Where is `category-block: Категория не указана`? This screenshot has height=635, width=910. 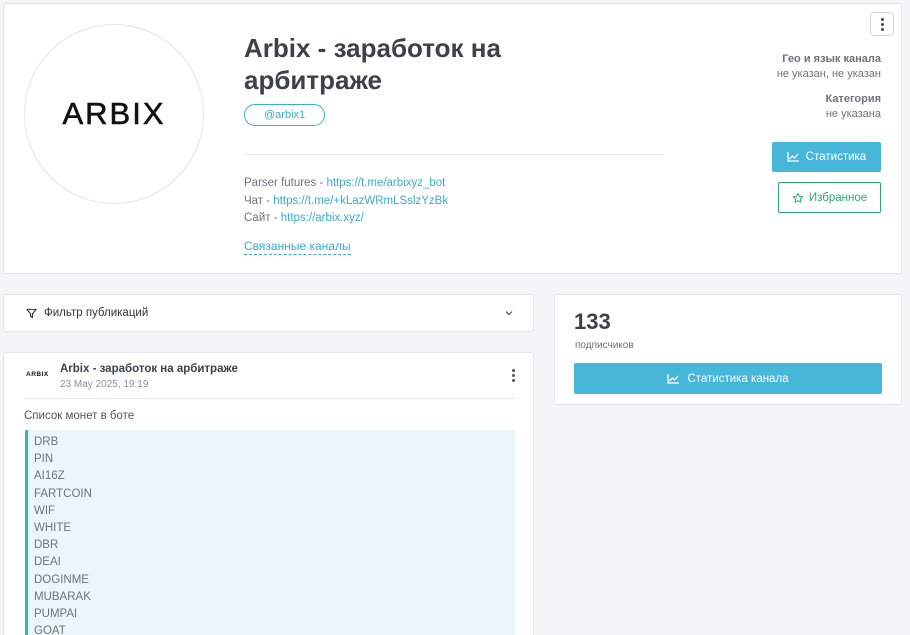 category-block: Категория не указана is located at coordinates (853, 107).